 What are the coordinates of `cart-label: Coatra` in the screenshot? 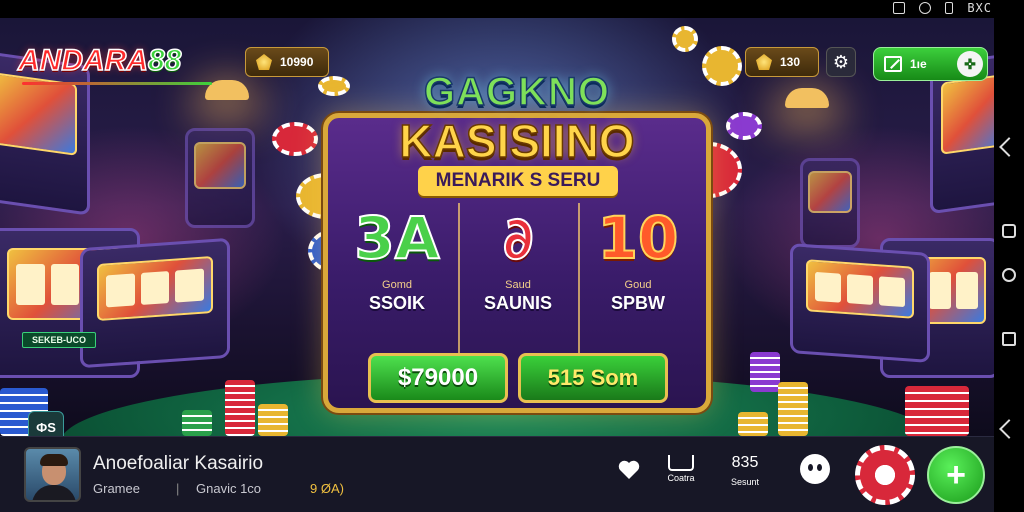 It's located at (681, 478).